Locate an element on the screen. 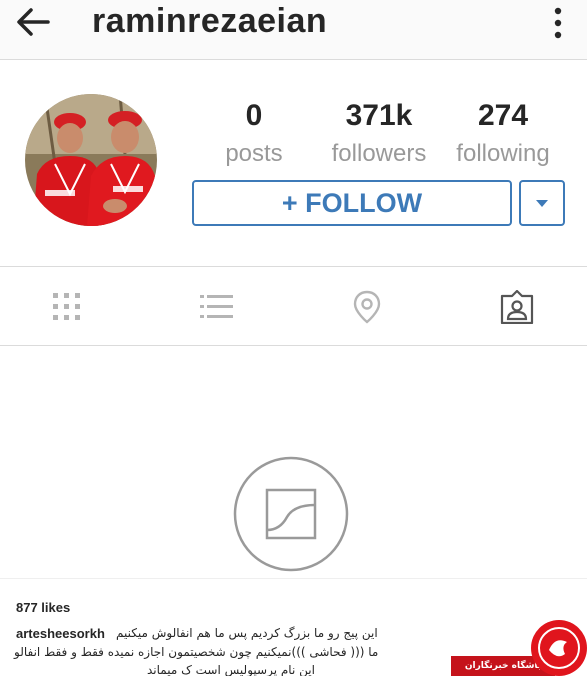  profile-photo-image is located at coordinates (91, 160).